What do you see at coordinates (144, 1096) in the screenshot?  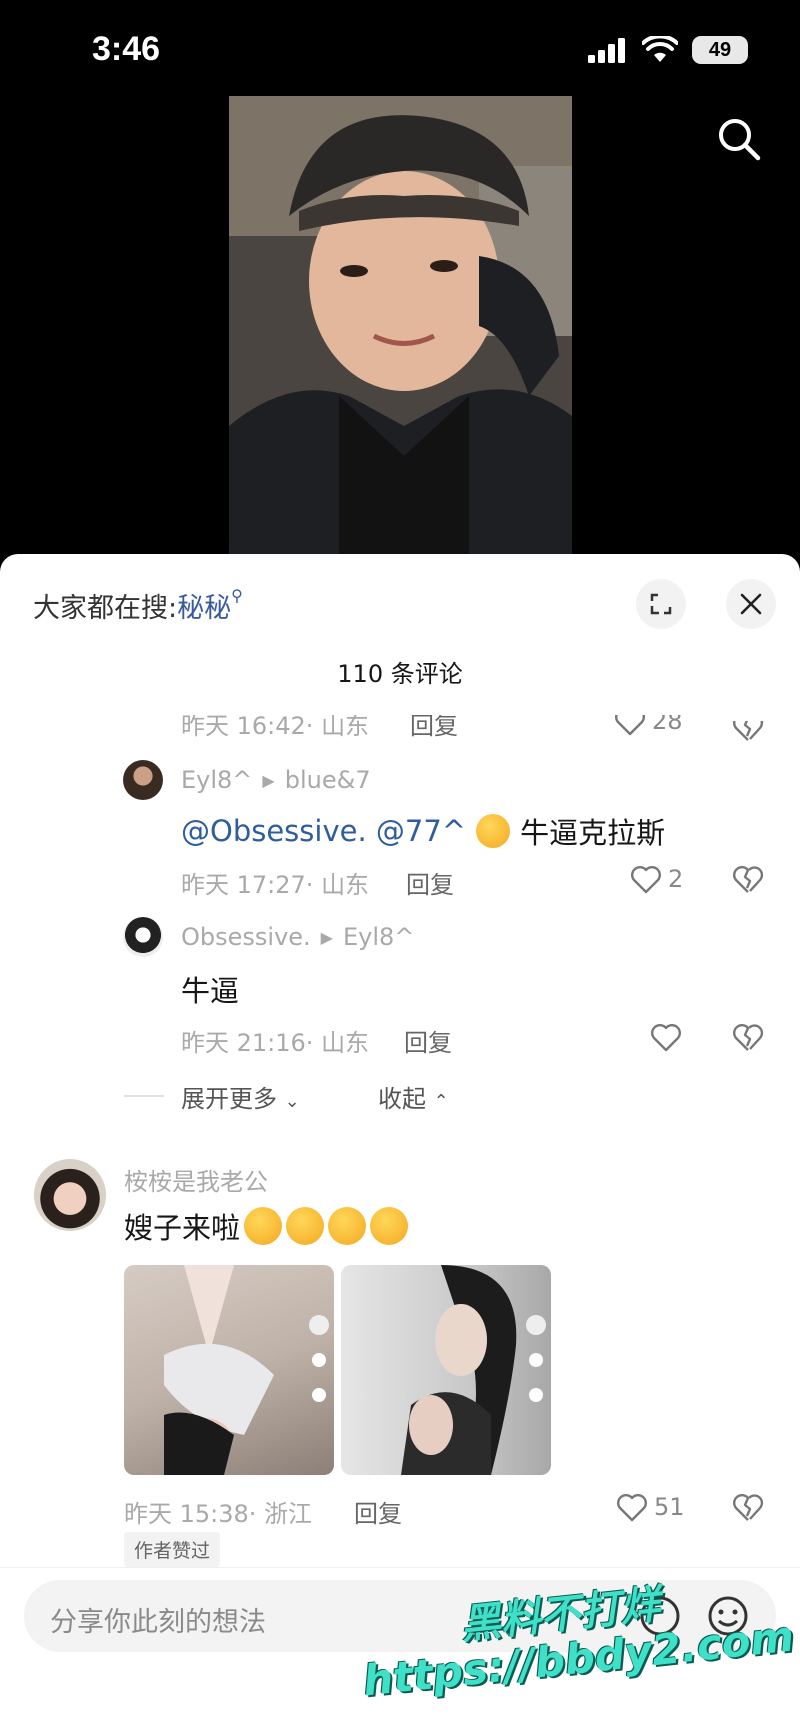 I see `divider-line` at bounding box center [144, 1096].